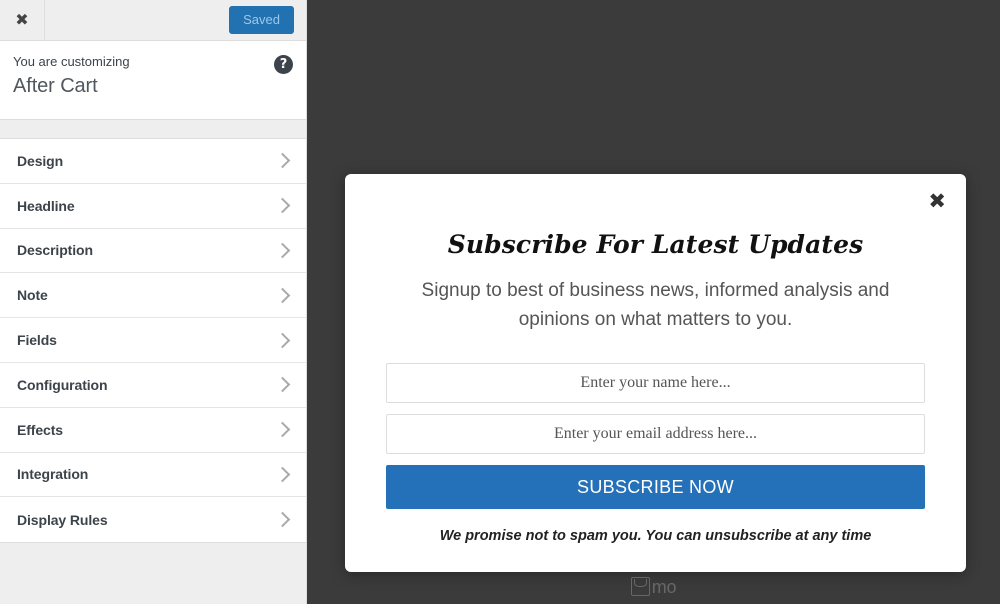  Describe the element at coordinates (153, 430) in the screenshot. I see `sidebar-item-effects: Effects` at that location.